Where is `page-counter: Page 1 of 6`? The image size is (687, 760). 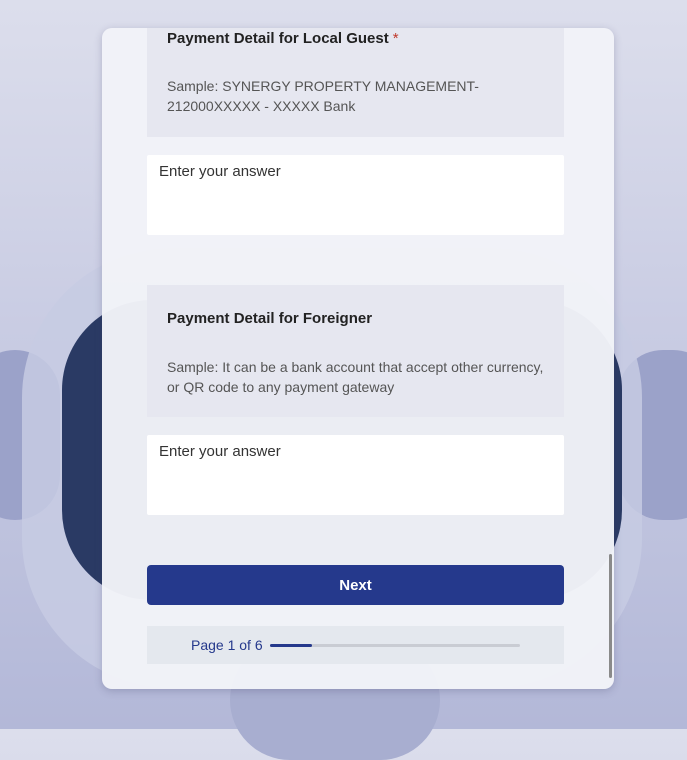 page-counter: Page 1 of 6 is located at coordinates (227, 645).